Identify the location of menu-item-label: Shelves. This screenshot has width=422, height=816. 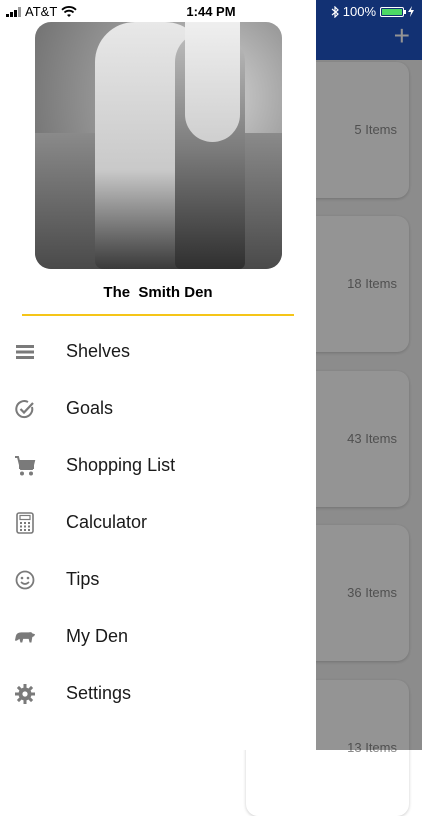
(98, 351).